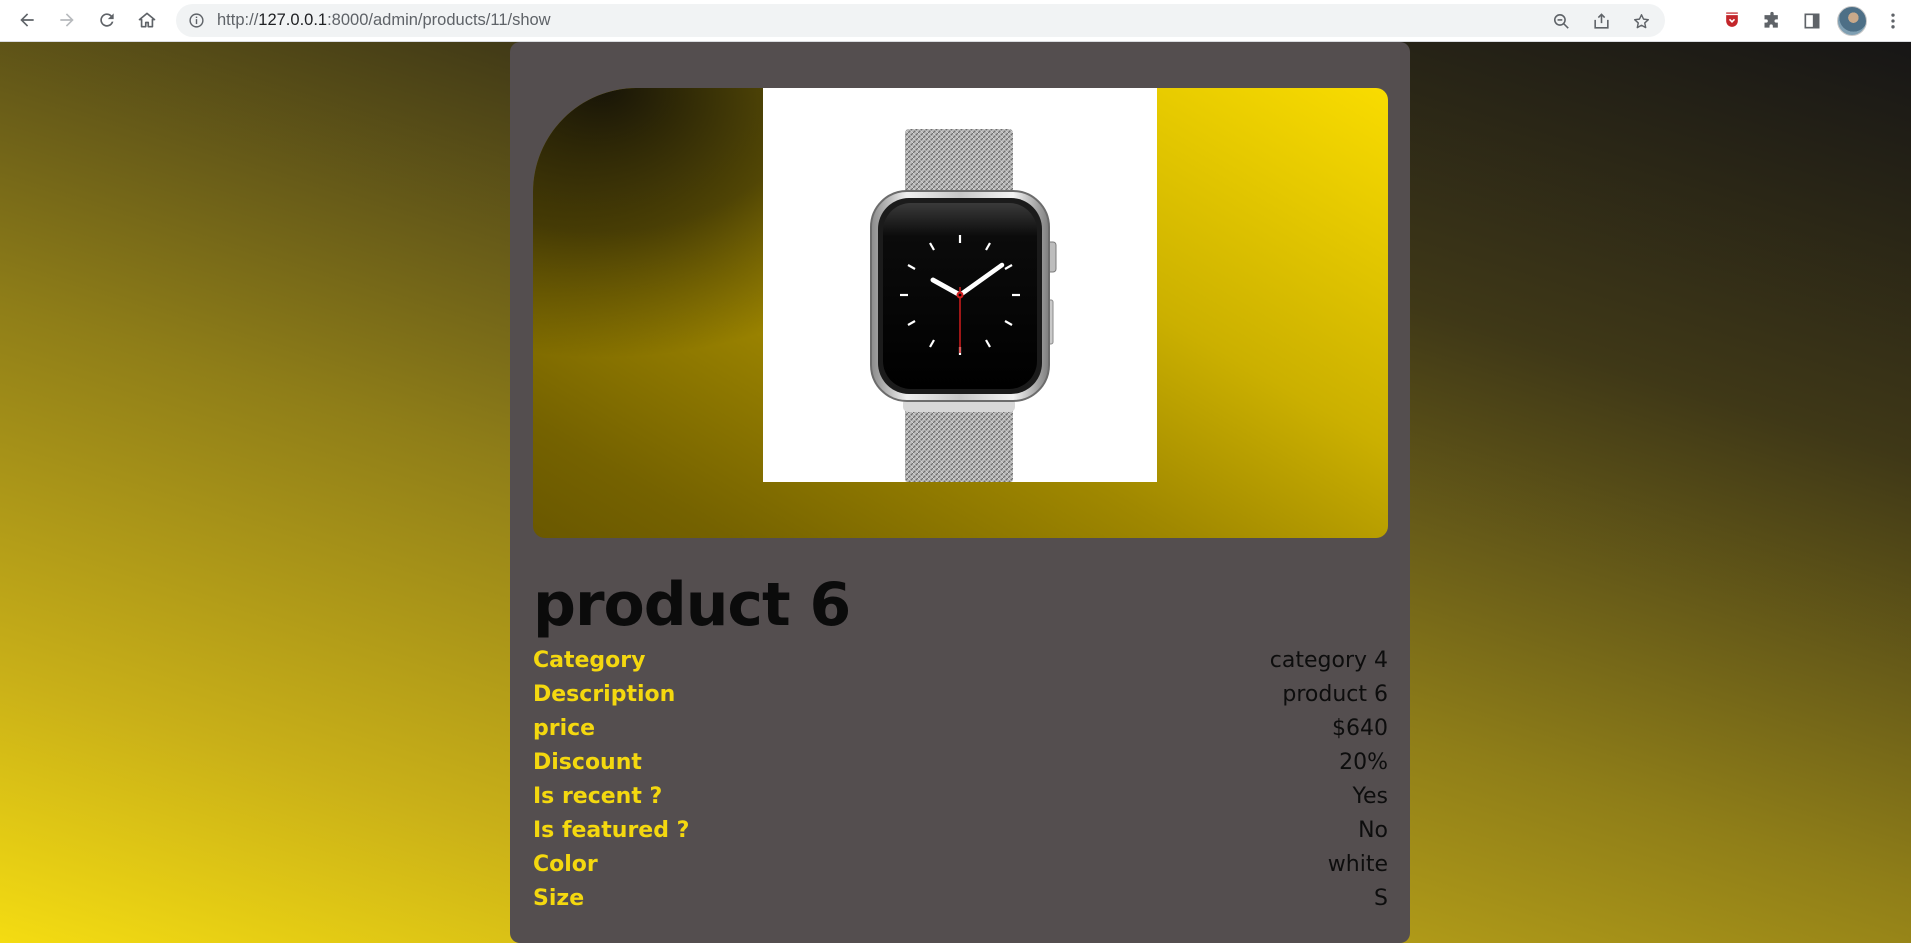 Image resolution: width=1911 pixels, height=943 pixels. Describe the element at coordinates (1373, 830) in the screenshot. I see `detail-value: No` at that location.